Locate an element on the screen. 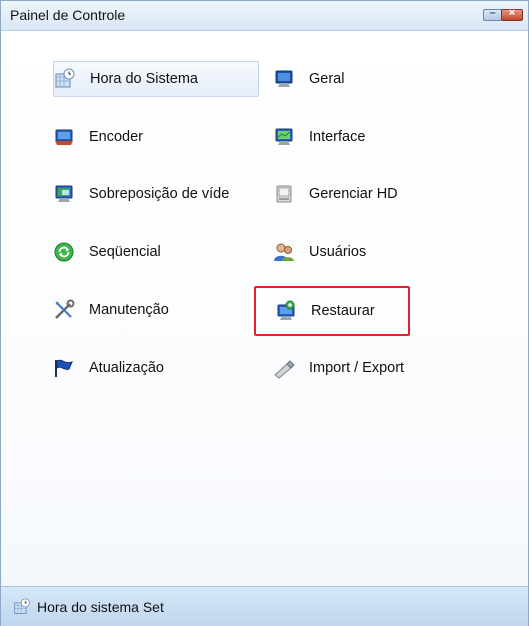  restore-icon is located at coordinates (286, 310).